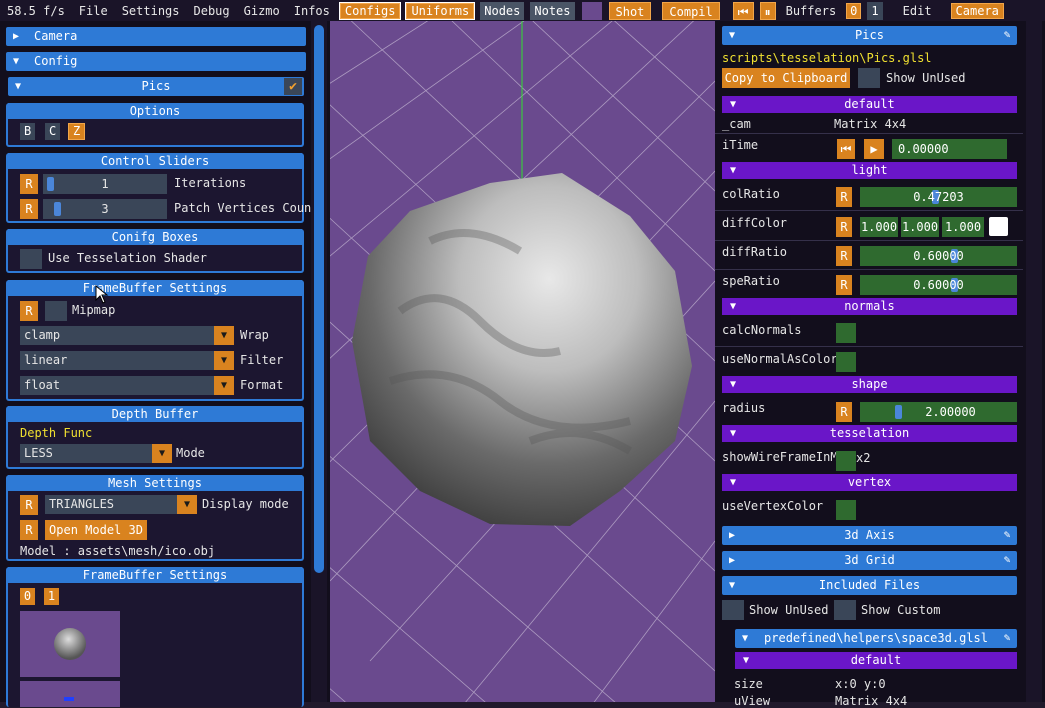 This screenshot has width=1045, height=708. What do you see at coordinates (156, 61) in the screenshot?
I see `config-header: ▼ Config` at bounding box center [156, 61].